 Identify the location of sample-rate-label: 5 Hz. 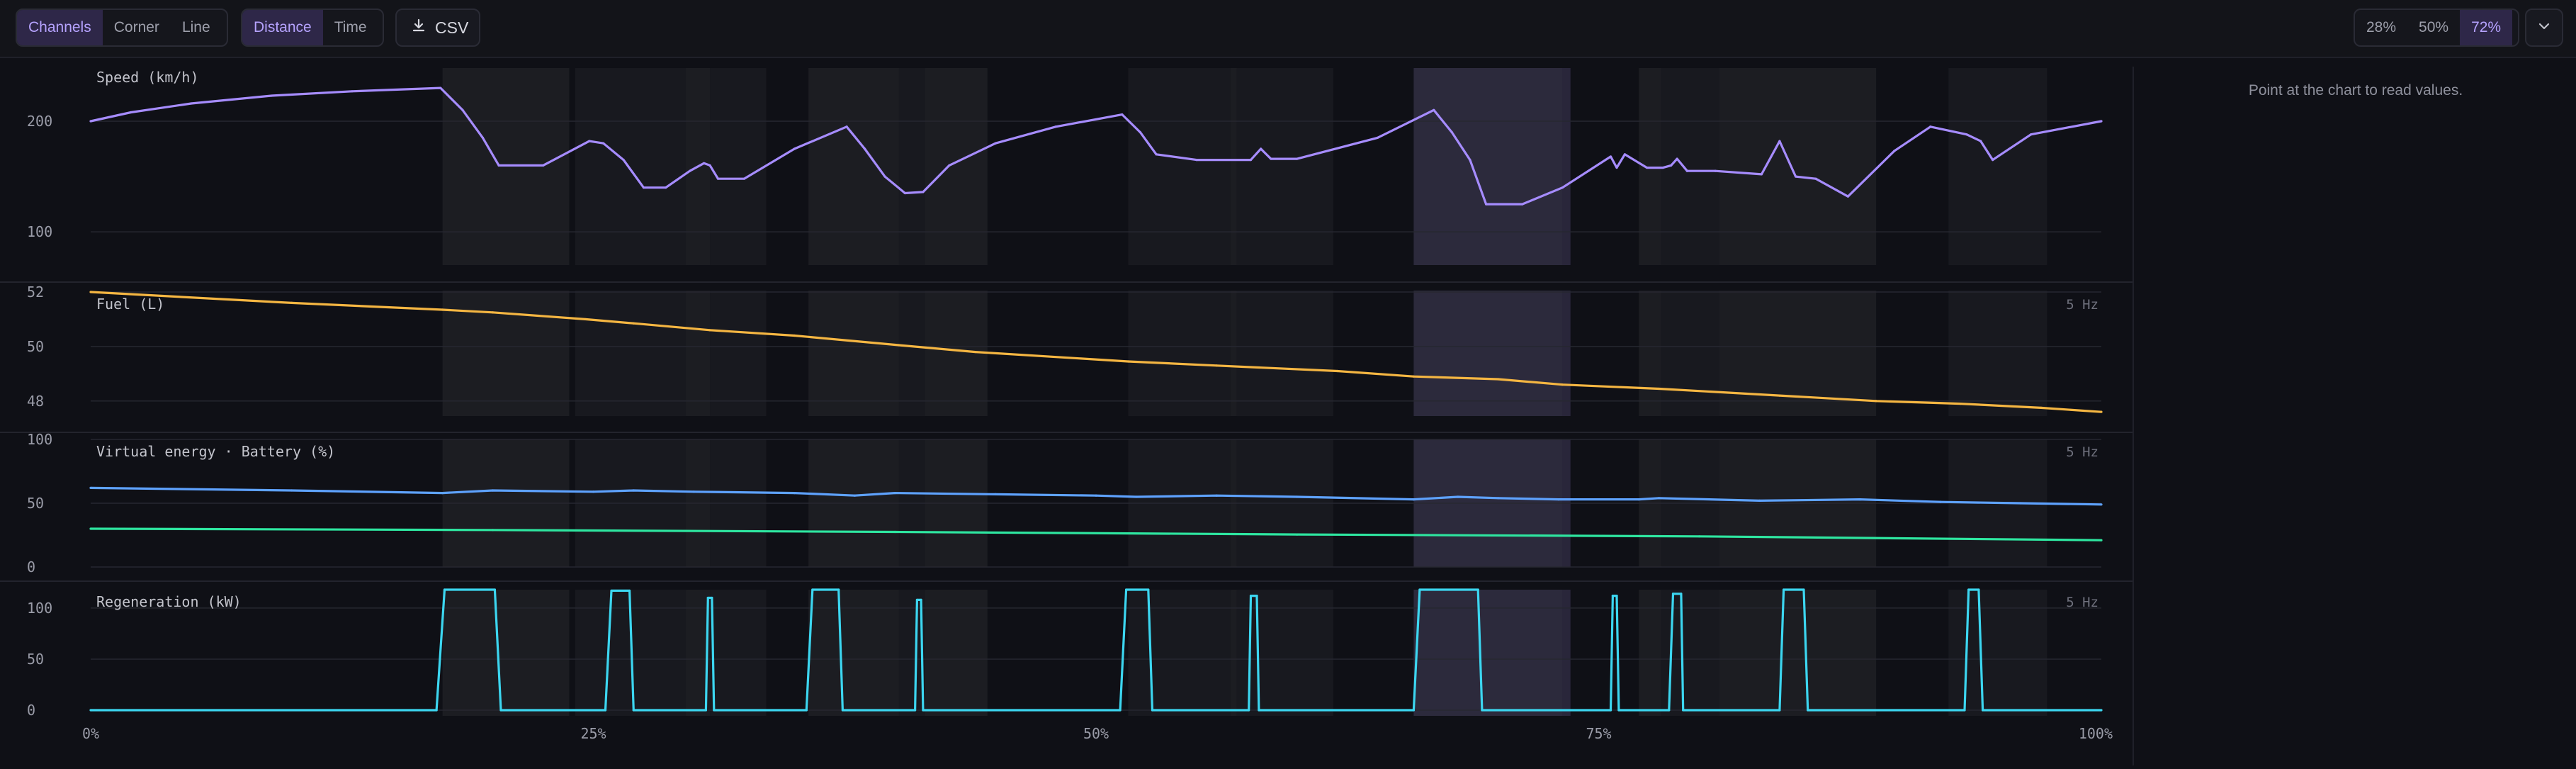
(2082, 602).